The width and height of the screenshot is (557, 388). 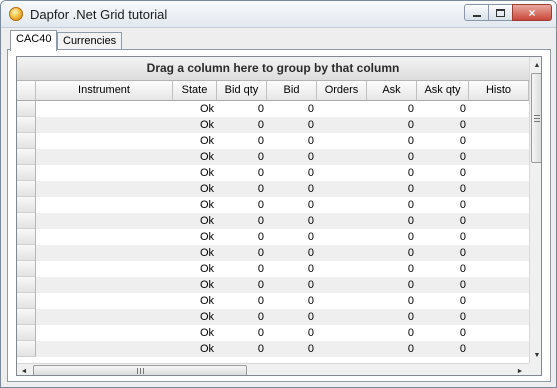 I want to click on column-header-ask: Ask, so click(x=392, y=91).